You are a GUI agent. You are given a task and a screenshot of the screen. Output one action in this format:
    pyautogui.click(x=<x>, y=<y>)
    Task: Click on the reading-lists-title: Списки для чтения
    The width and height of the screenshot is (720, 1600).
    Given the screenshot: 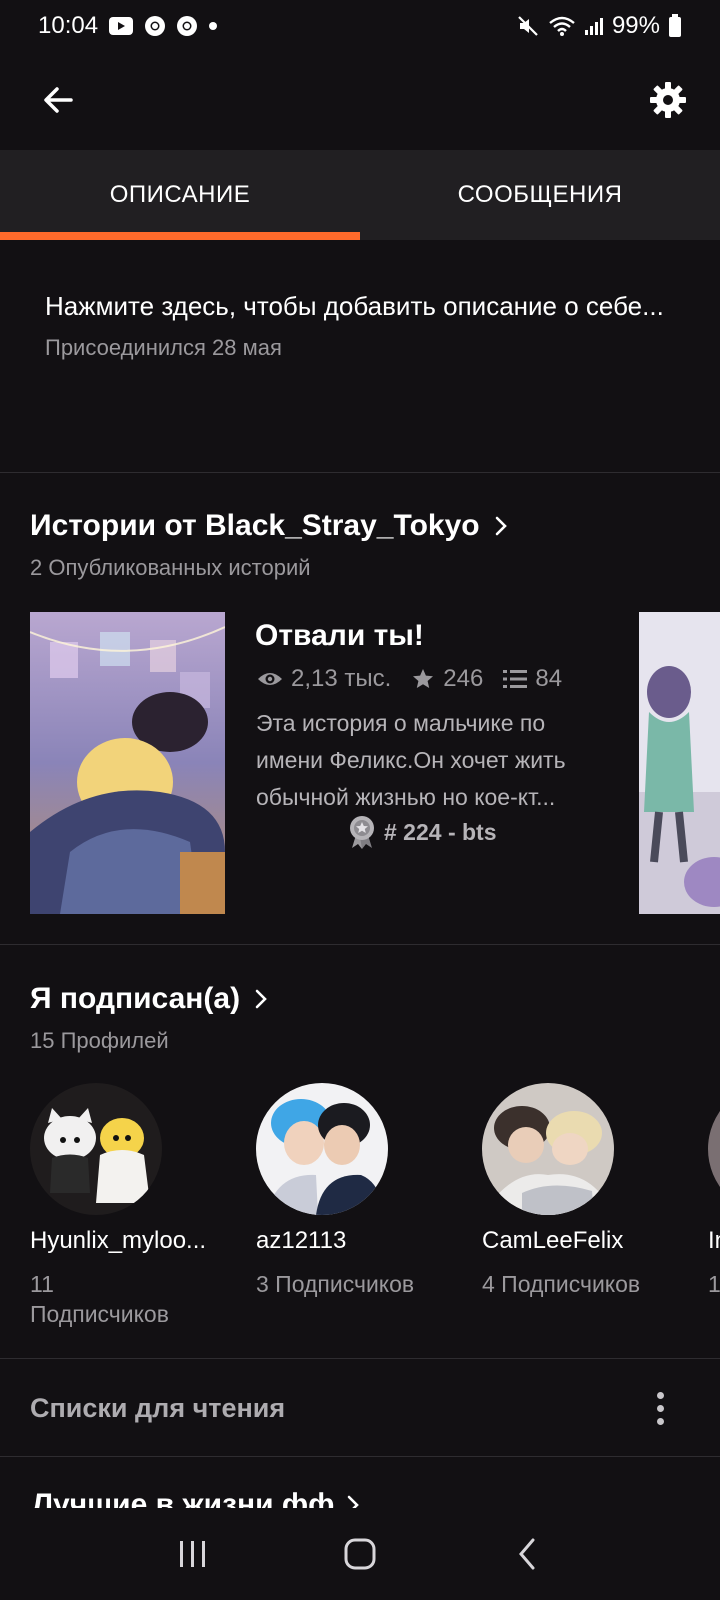 What is the action you would take?
    pyautogui.click(x=158, y=1407)
    